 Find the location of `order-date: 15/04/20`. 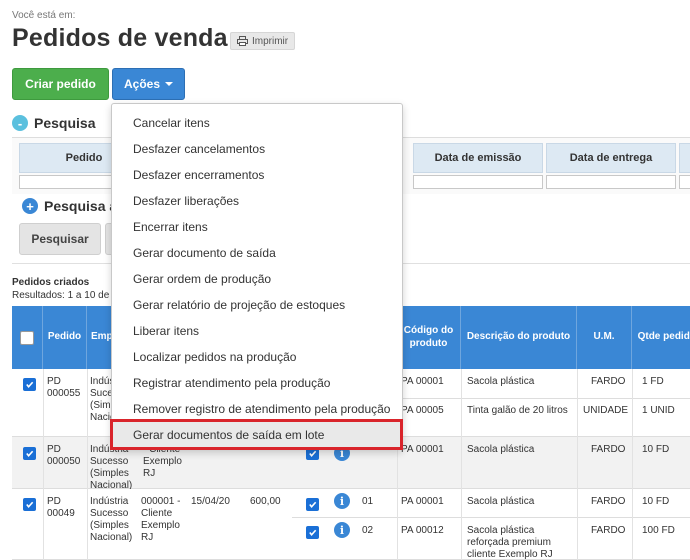

order-date: 15/04/20 is located at coordinates (210, 501).